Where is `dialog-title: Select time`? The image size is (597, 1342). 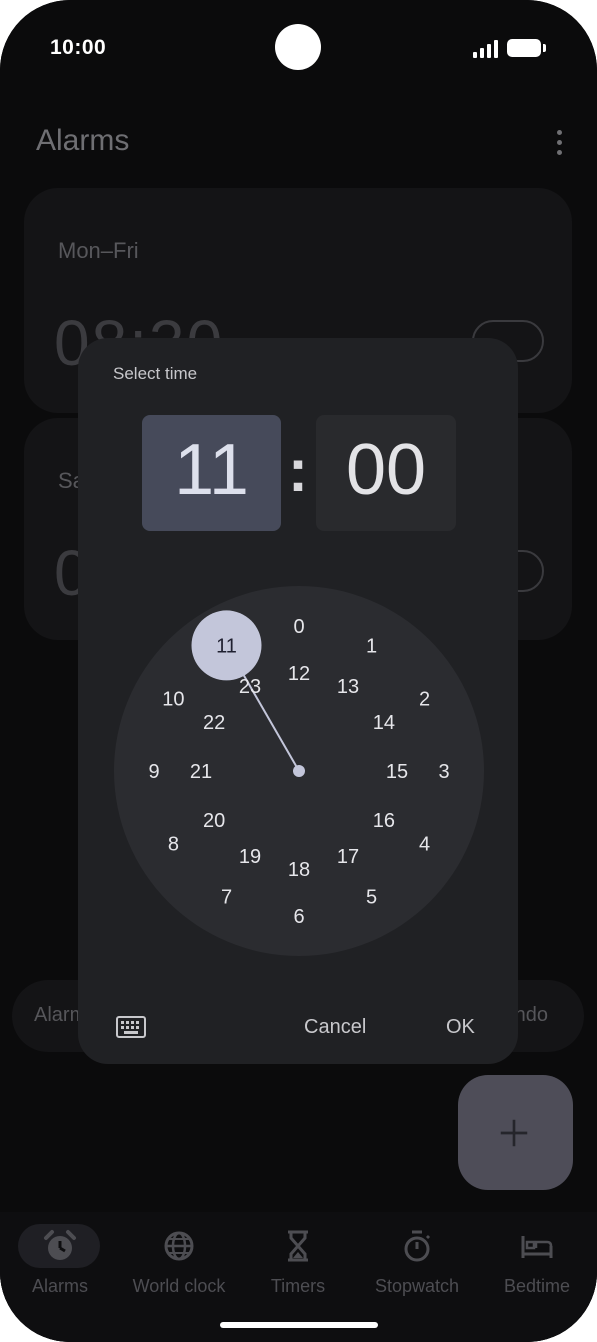
dialog-title: Select time is located at coordinates (155, 373).